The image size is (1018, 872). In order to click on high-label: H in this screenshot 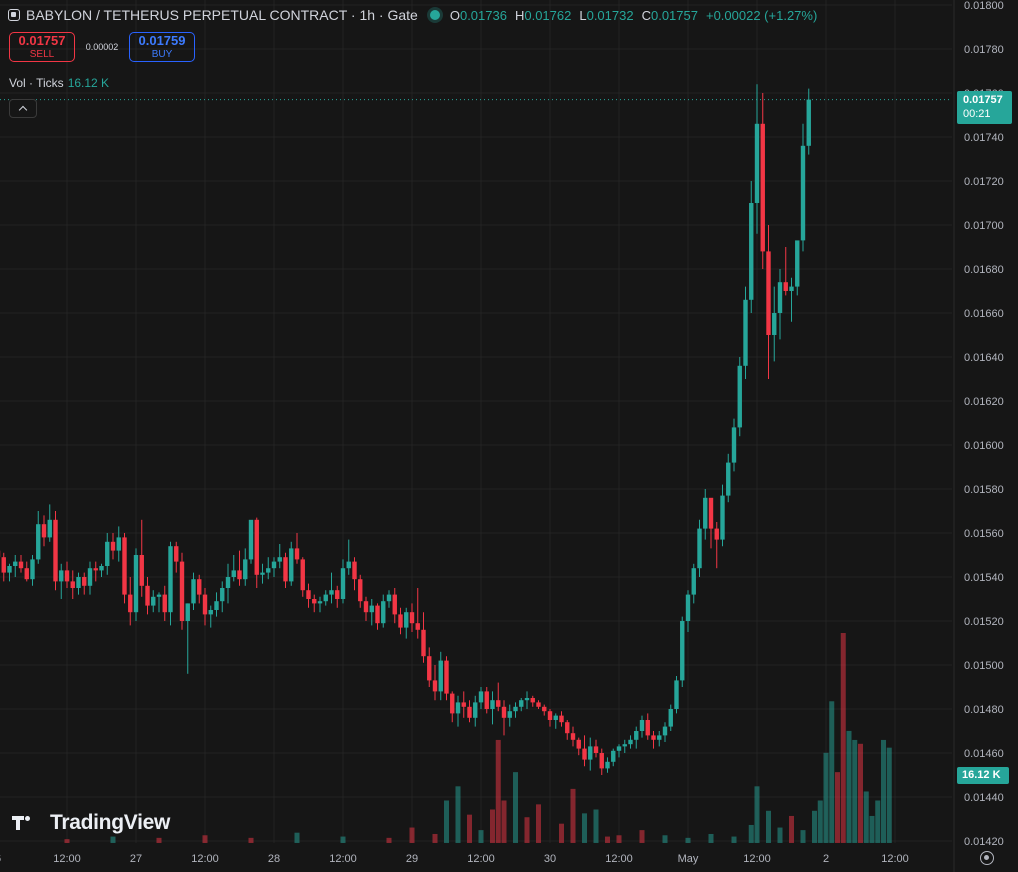, I will do `click(519, 15)`.